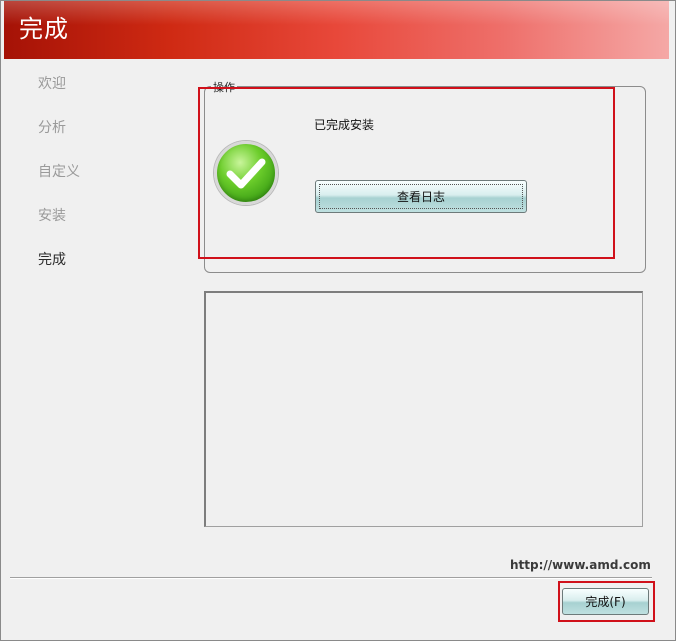 This screenshot has height=641, width=676. I want to click on header-banner: 完成, so click(336, 30).